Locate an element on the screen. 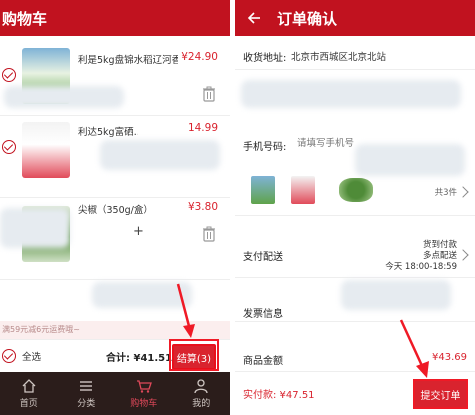 This screenshot has height=415, width=475. bottom-tabbar: 首页 分类 购物车 我的 is located at coordinates (115, 393).